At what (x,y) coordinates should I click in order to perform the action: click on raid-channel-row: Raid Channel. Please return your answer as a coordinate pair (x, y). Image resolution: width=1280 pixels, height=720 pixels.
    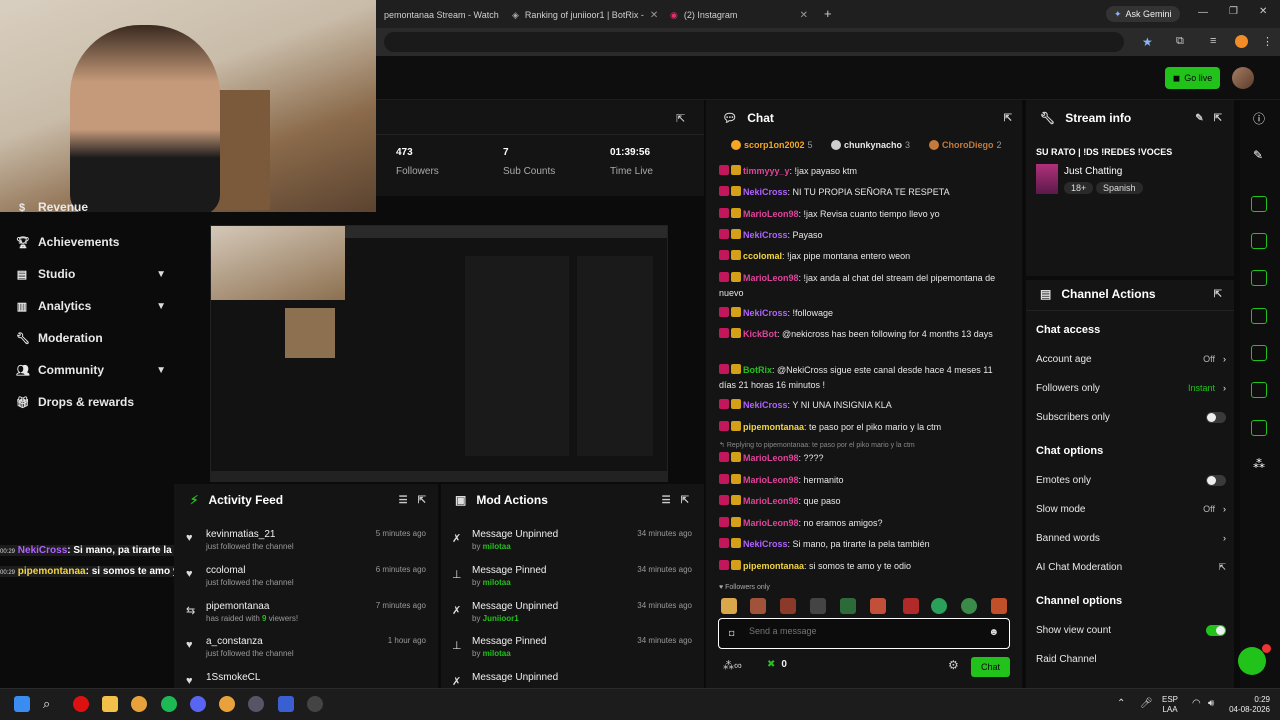
    Looking at the image, I should click on (1131, 659).